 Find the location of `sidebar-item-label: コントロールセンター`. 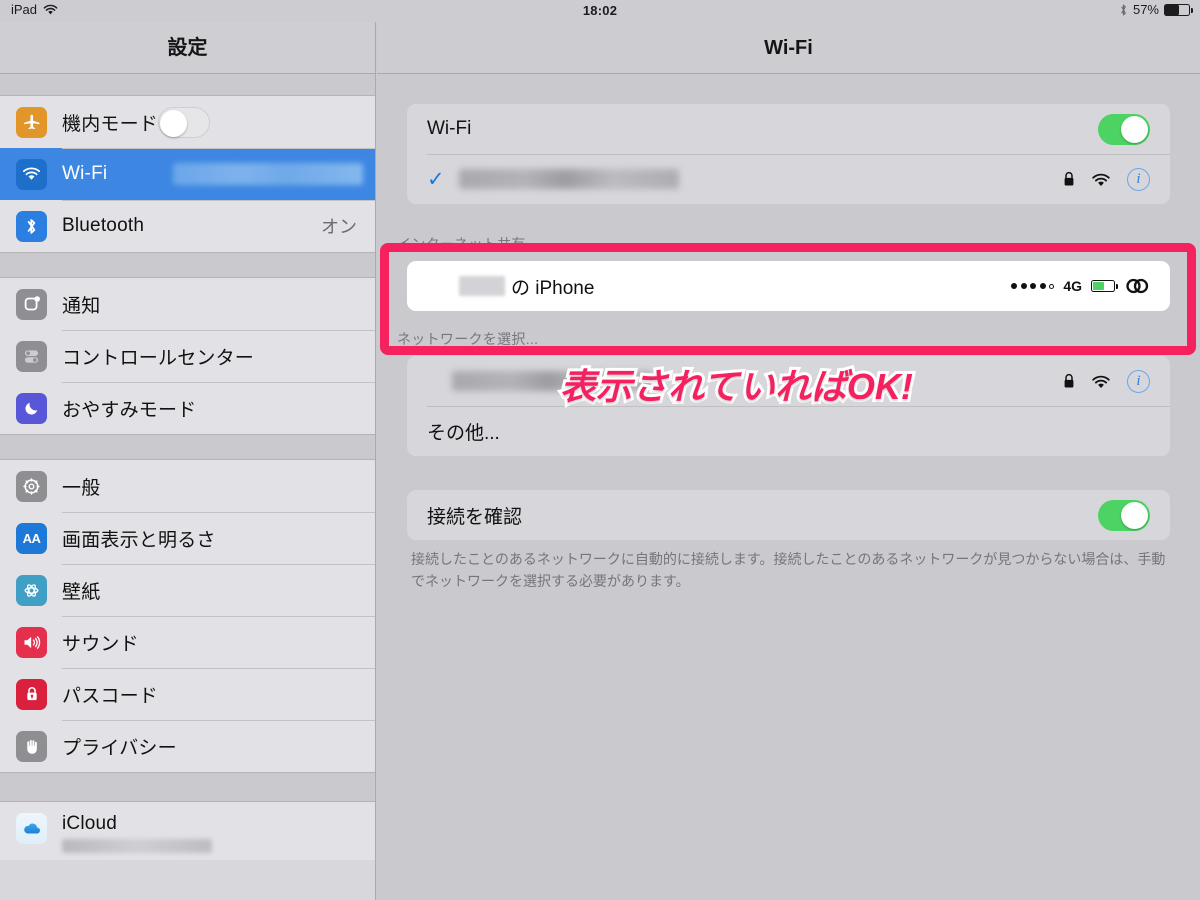

sidebar-item-label: コントロールセンター is located at coordinates (158, 358).